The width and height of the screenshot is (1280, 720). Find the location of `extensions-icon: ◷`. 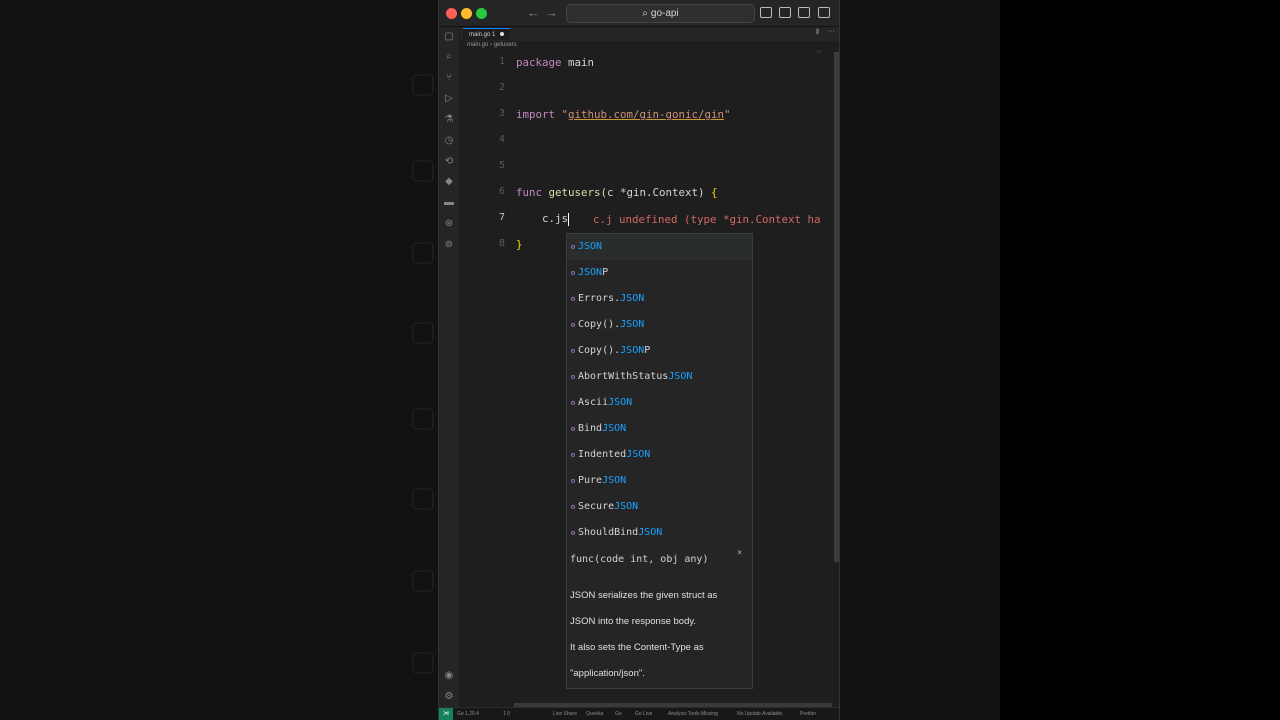

extensions-icon: ◷ is located at coordinates (449, 141).